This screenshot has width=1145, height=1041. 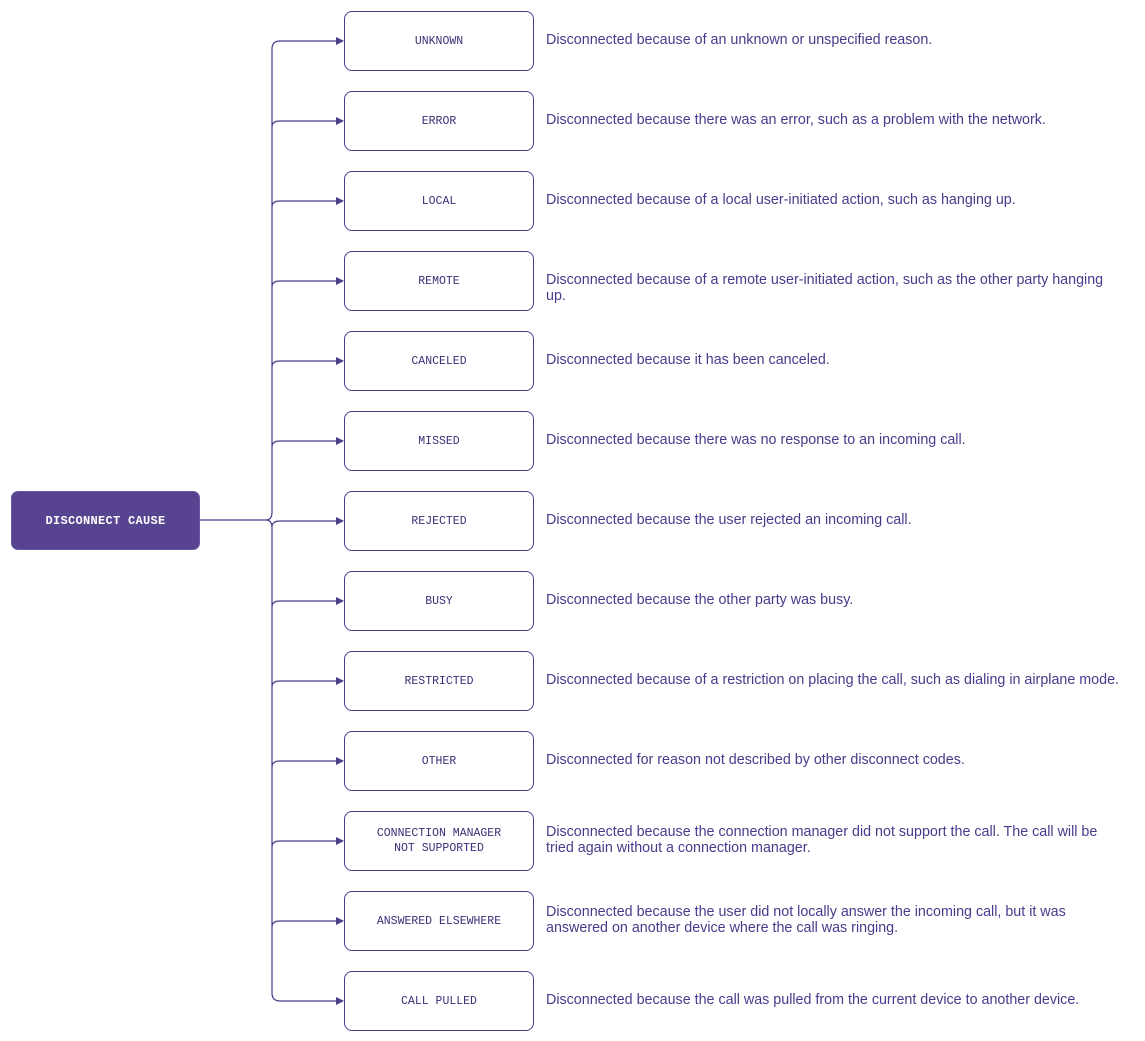 I want to click on trunk-connector, so click(x=269, y=521).